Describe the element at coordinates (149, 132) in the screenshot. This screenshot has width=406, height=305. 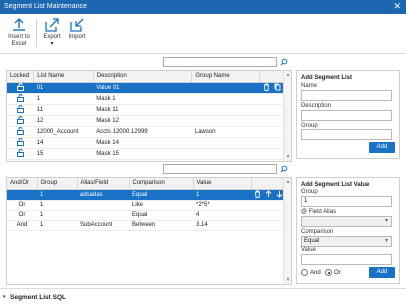
I see `table-row: 12000_Account Accts 12000.12999 Lawson` at that location.